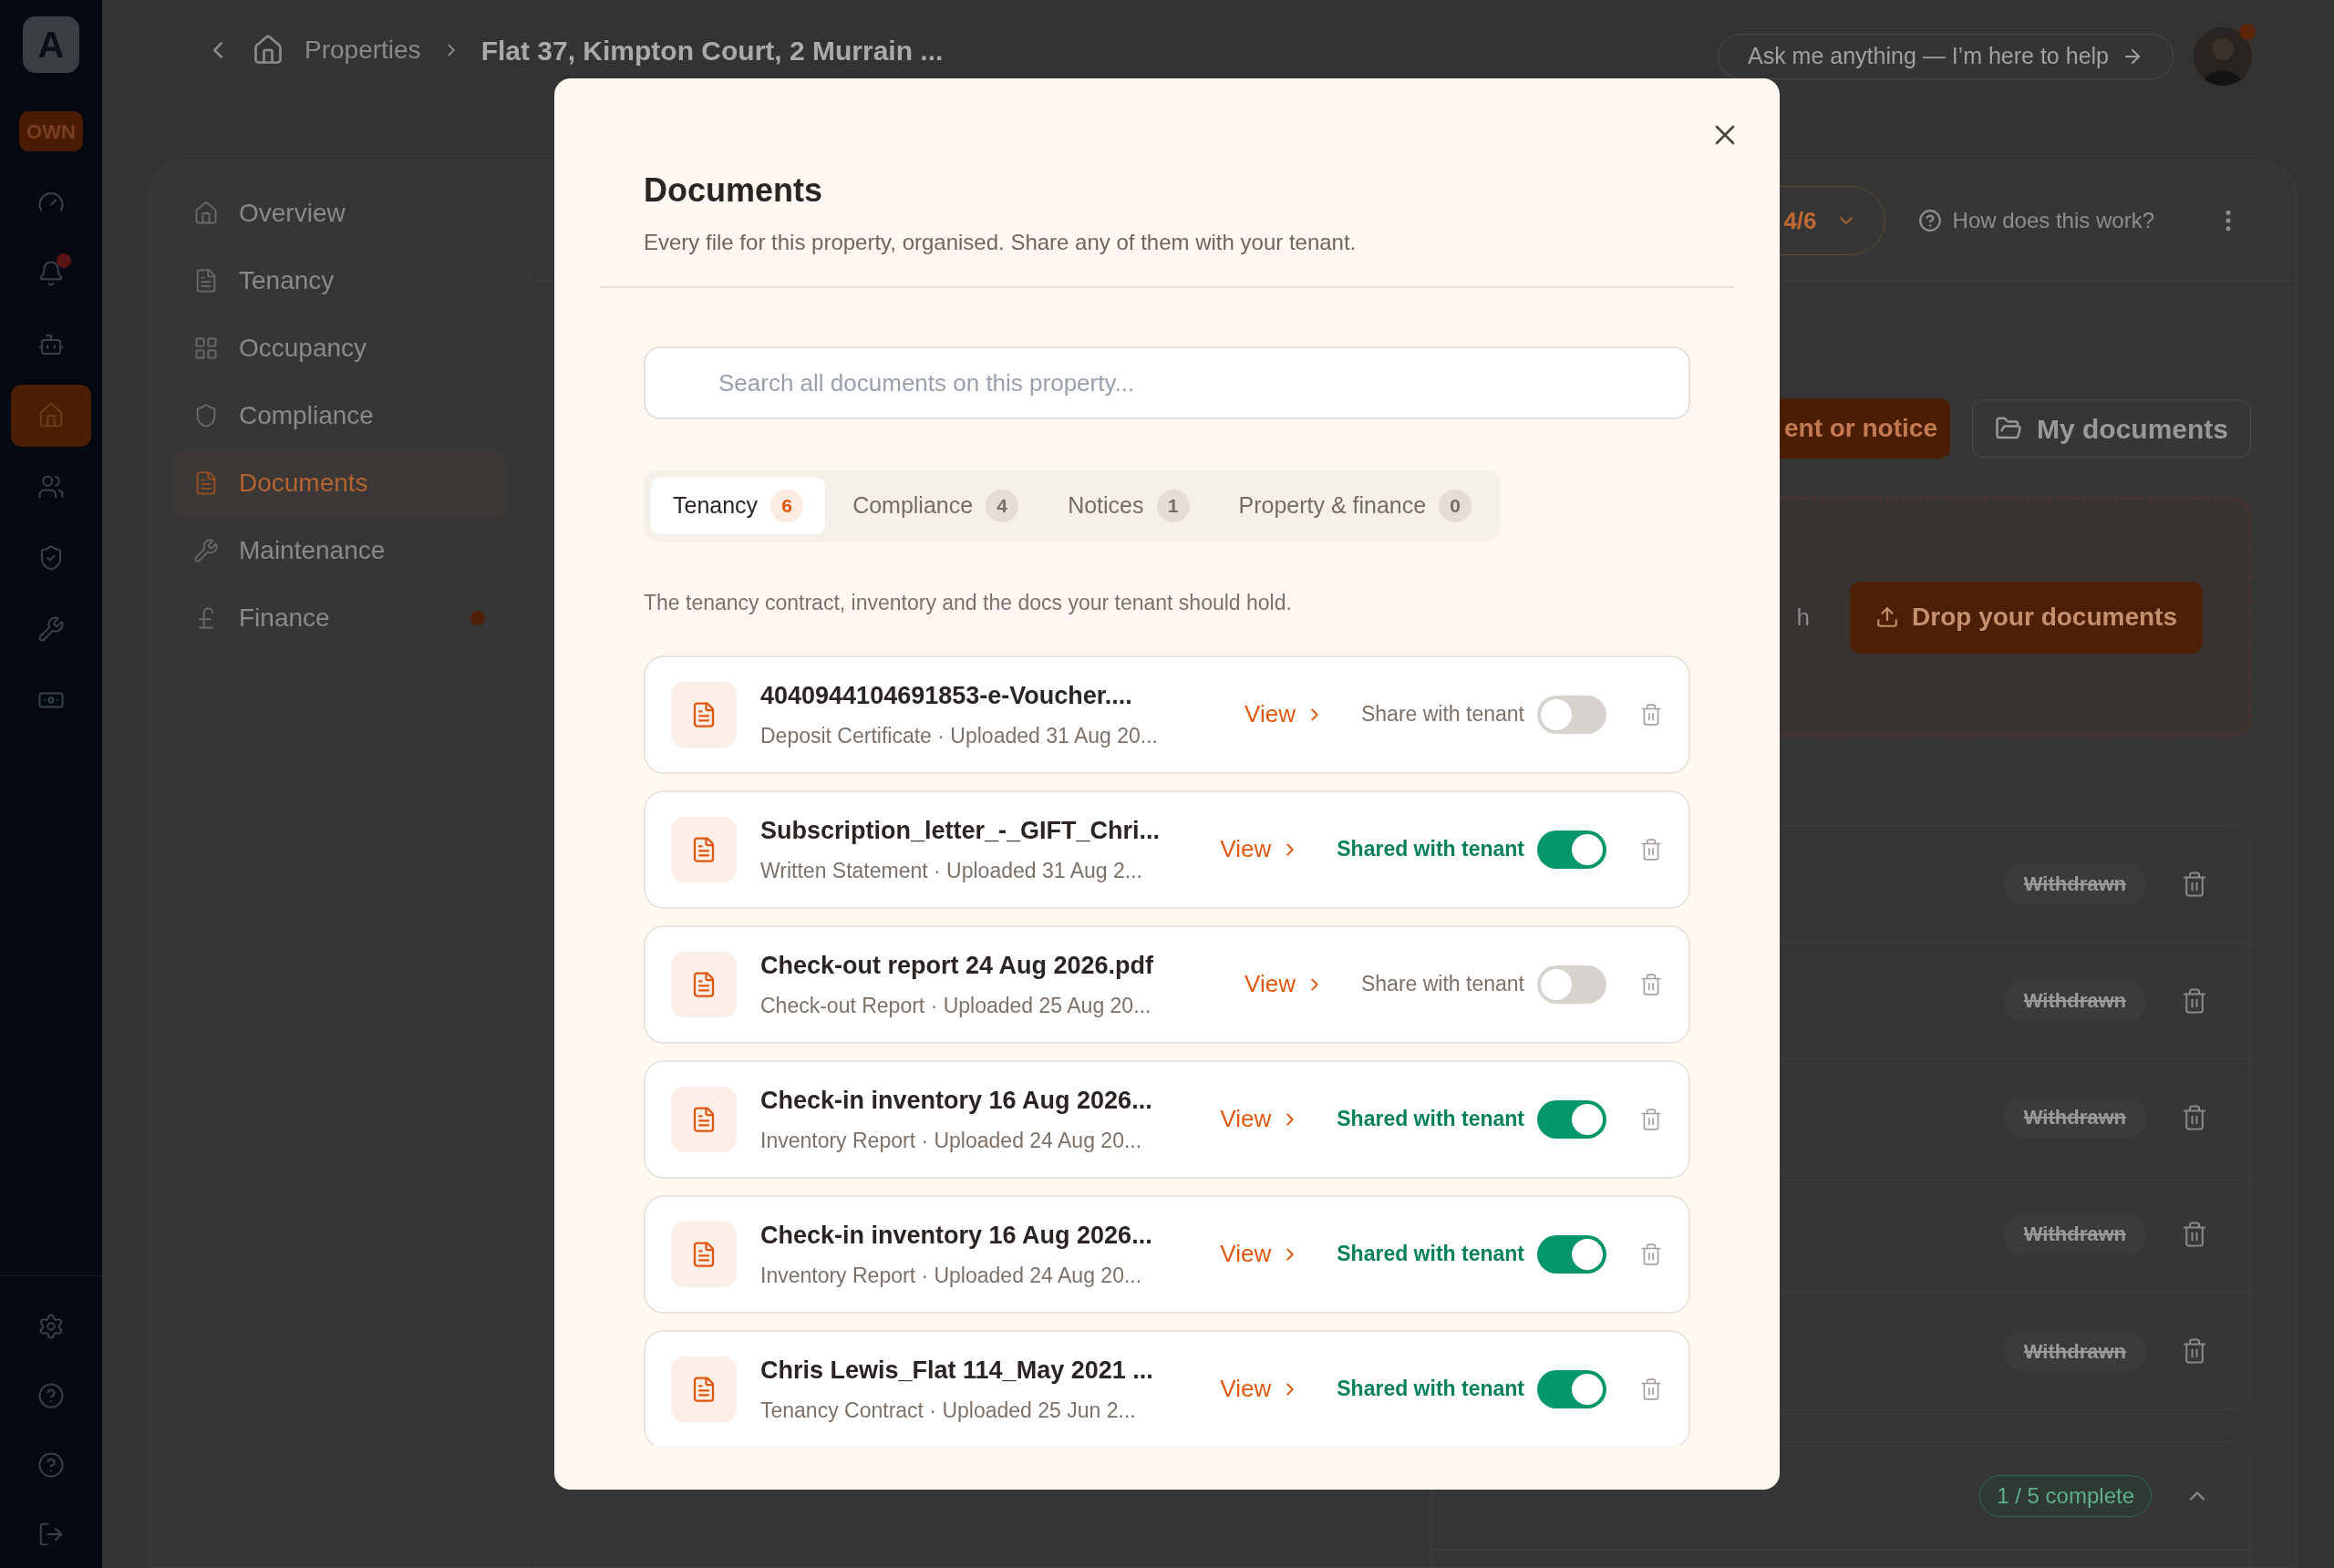 The width and height of the screenshot is (2334, 1568). I want to click on my-documents-button: My documents, so click(2111, 428).